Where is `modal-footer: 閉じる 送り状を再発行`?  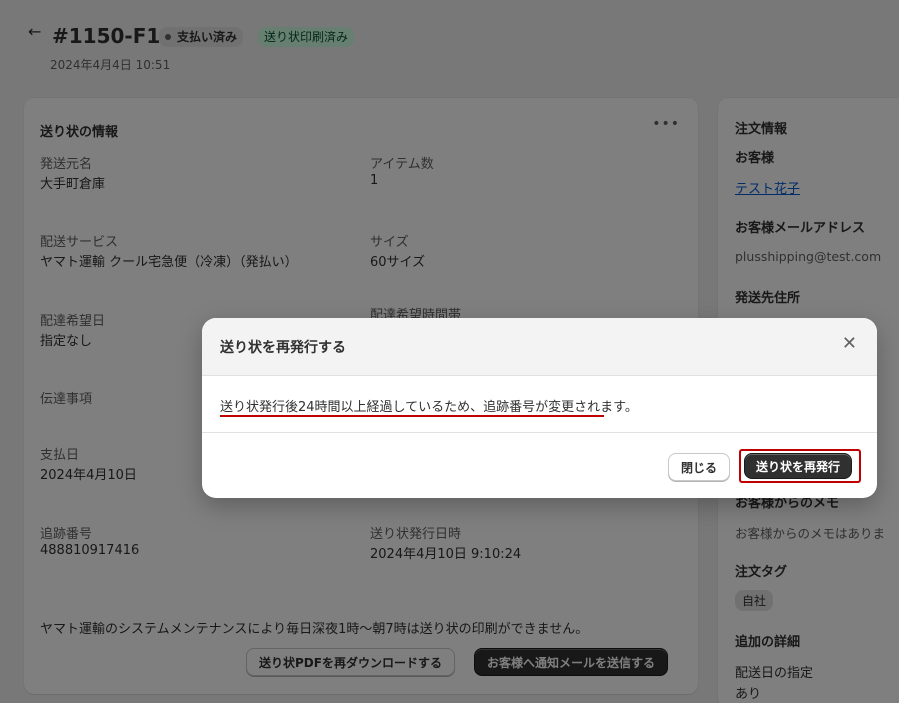
modal-footer: 閉じる 送り状を再発行 is located at coordinates (539, 465).